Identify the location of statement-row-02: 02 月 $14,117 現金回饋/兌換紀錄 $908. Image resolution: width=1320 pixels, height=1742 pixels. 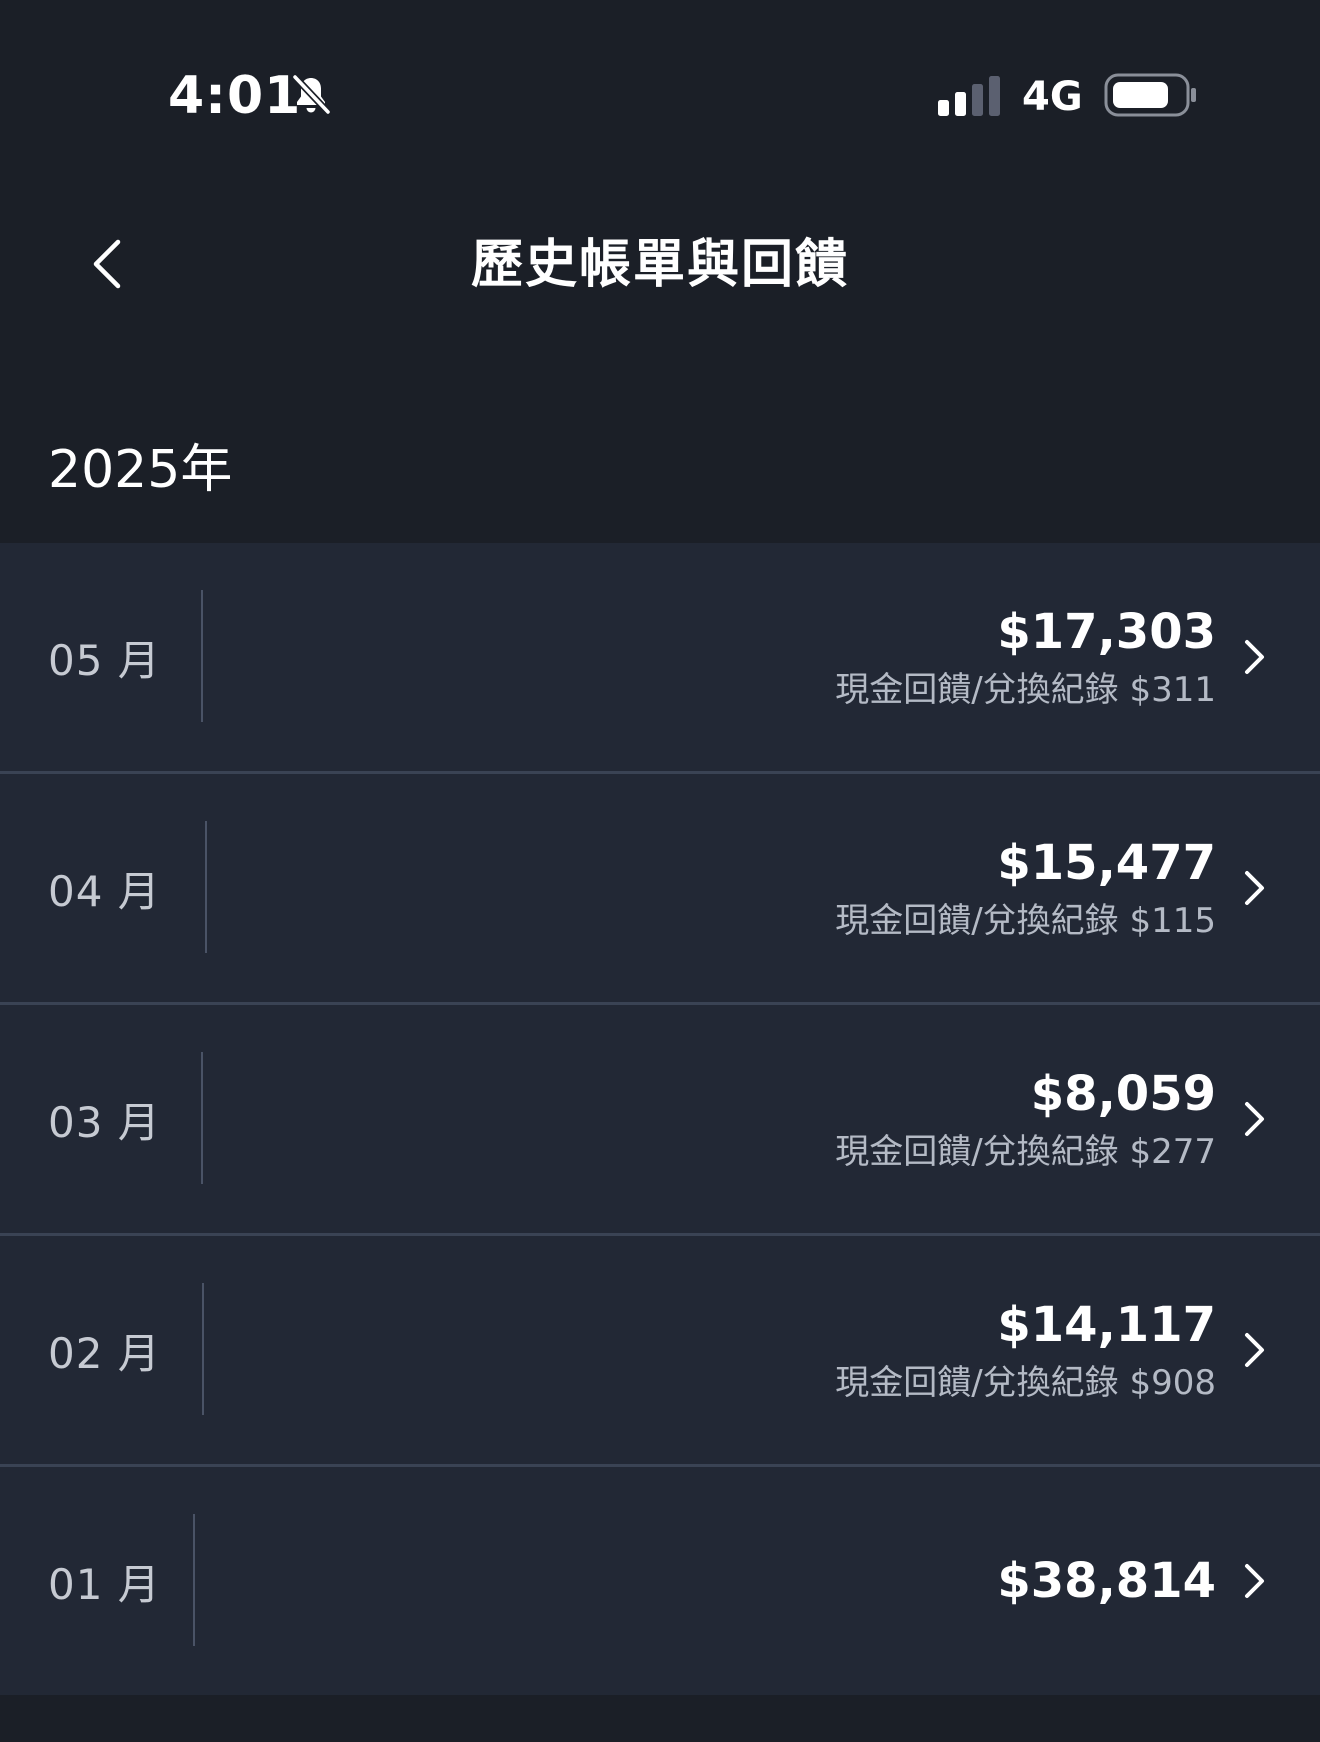
(660, 1351).